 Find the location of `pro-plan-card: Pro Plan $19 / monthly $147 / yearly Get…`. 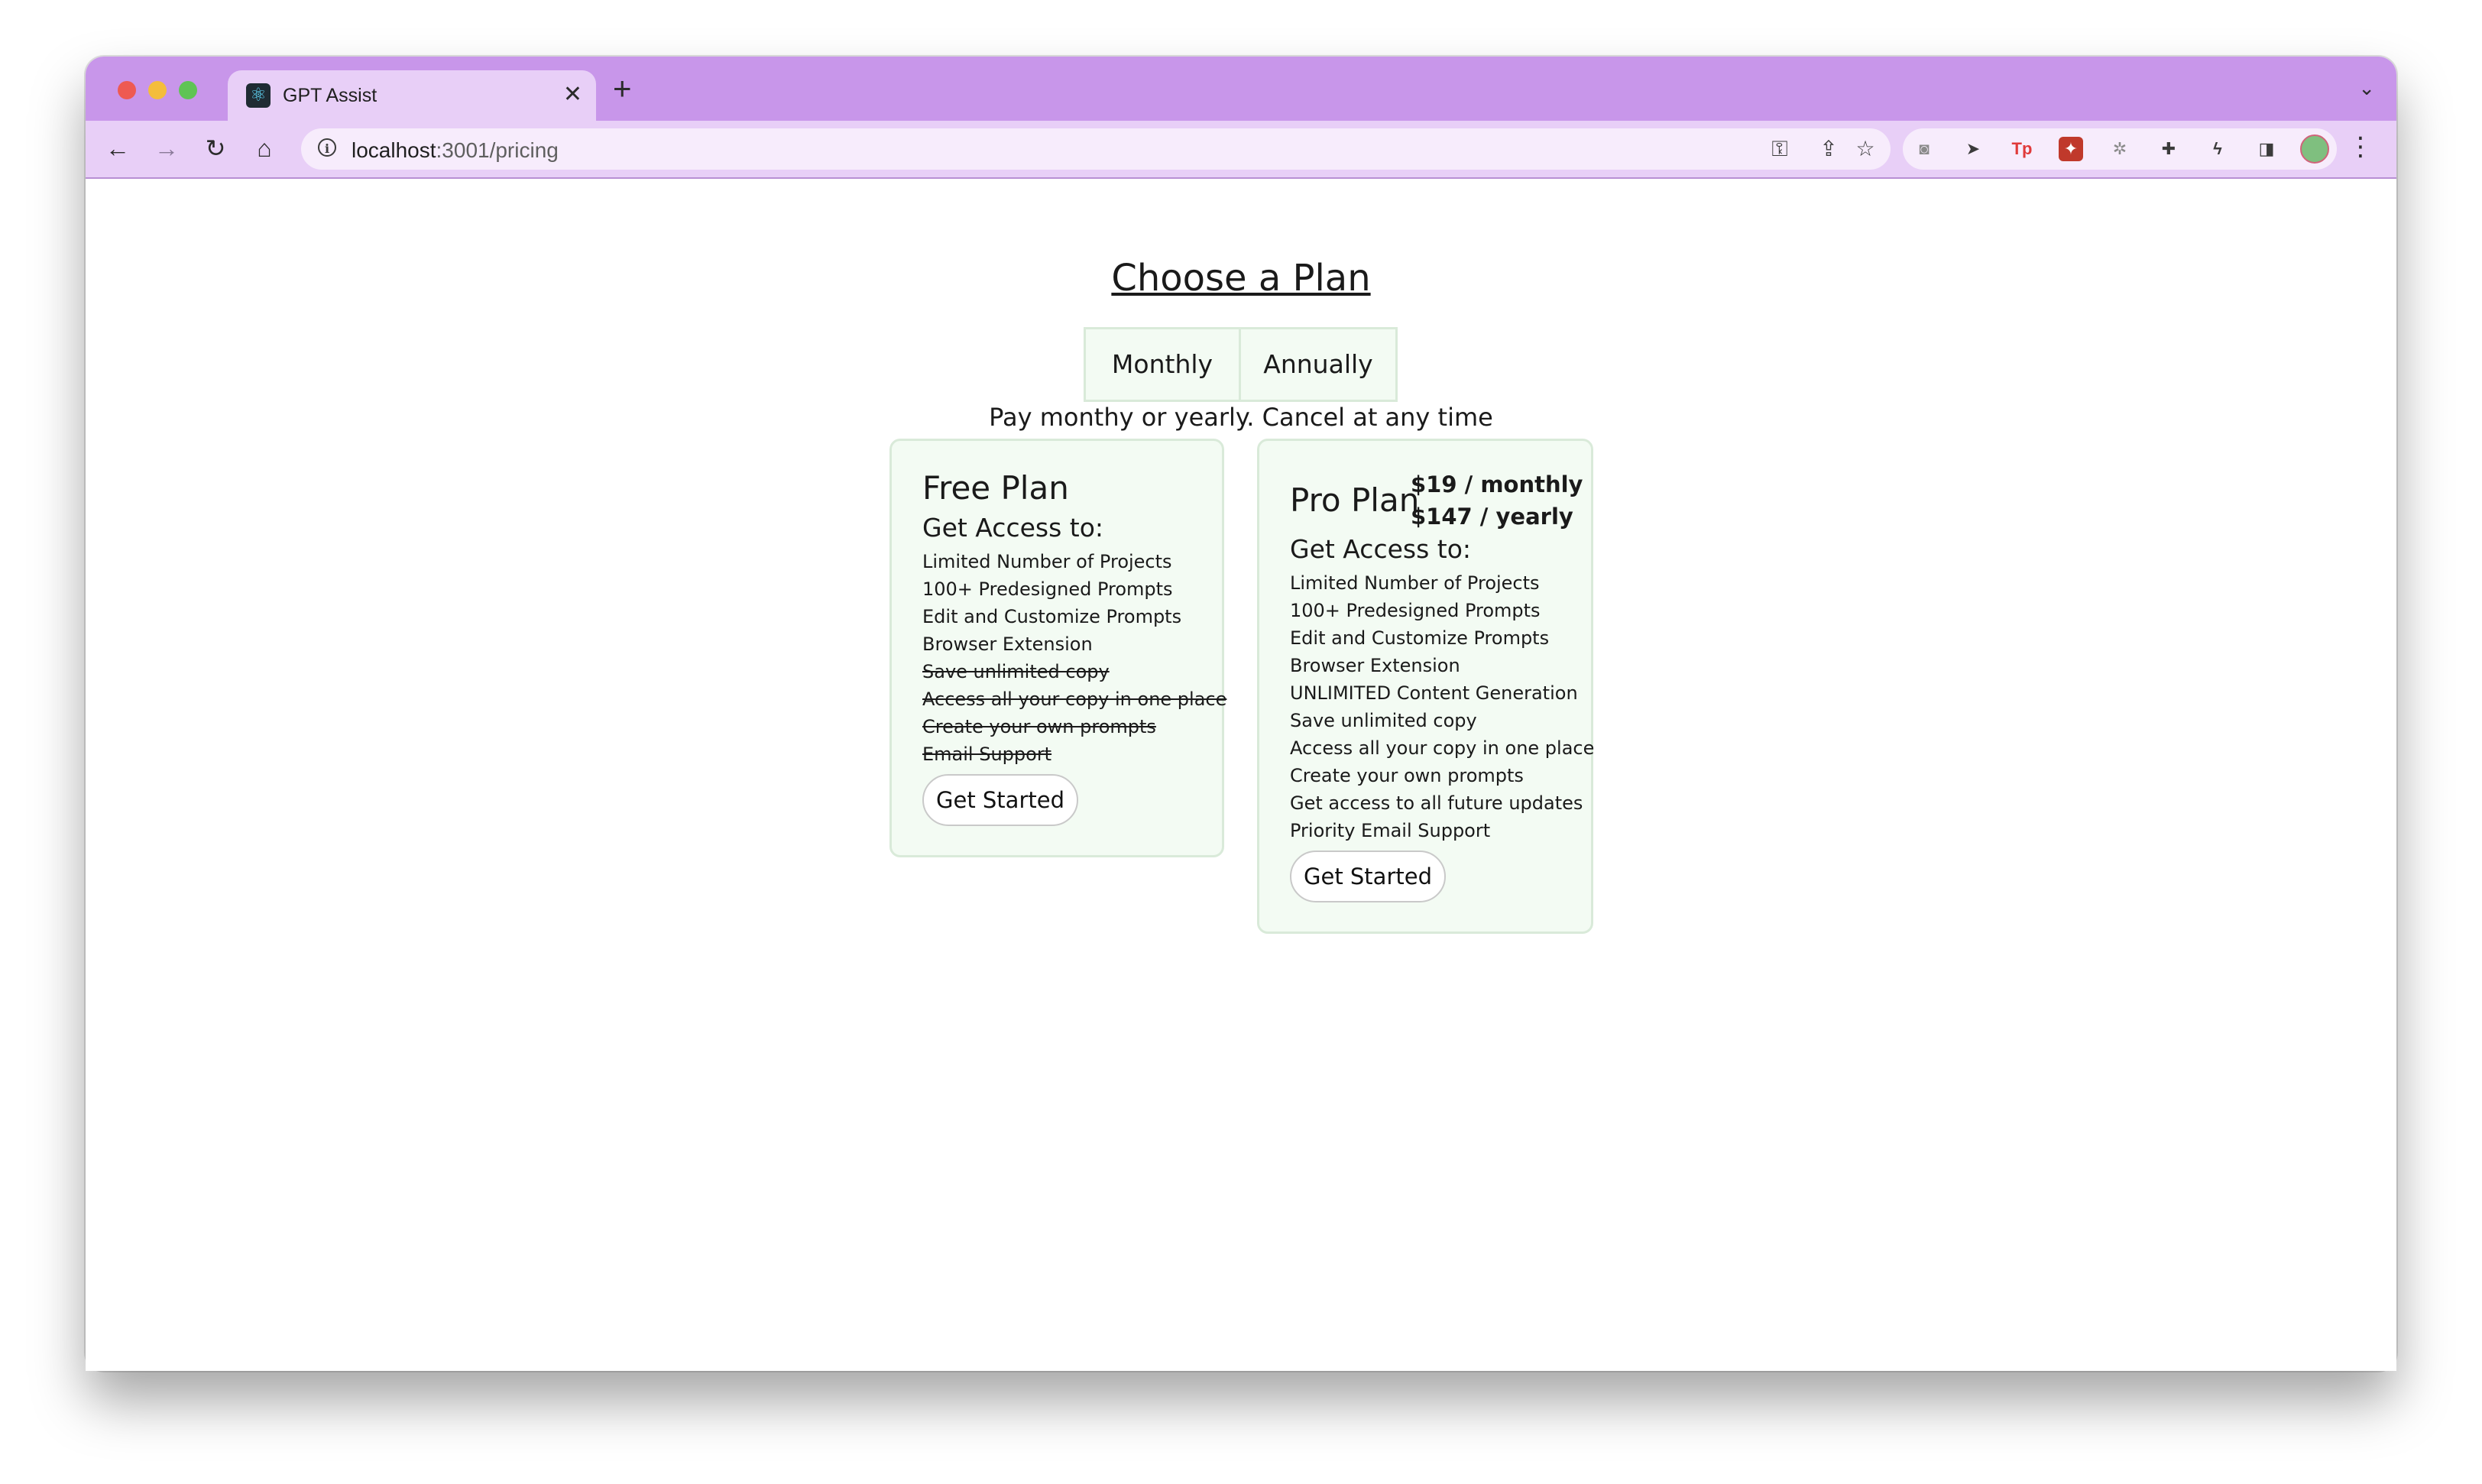

pro-plan-card: Pro Plan $19 / monthly $147 / yearly Get… is located at coordinates (1425, 687).